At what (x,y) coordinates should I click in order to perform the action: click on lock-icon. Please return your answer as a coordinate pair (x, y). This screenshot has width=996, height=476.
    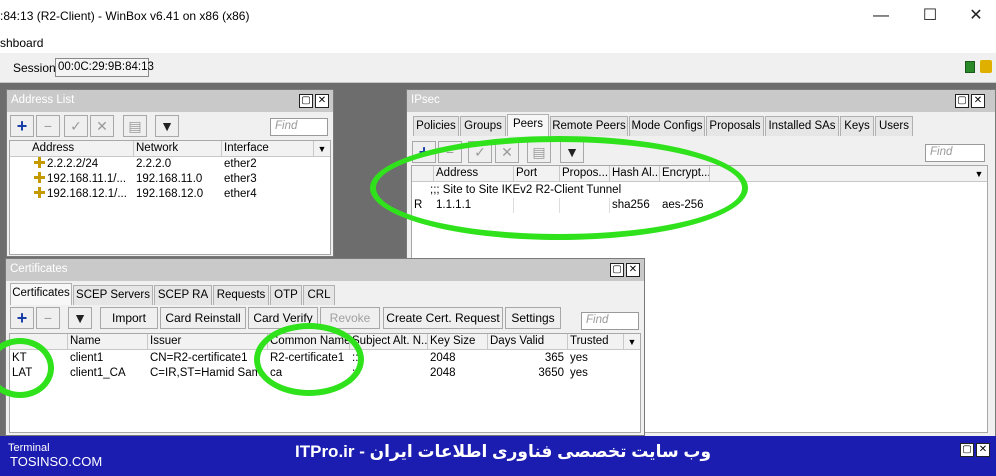
    Looking at the image, I should click on (986, 66).